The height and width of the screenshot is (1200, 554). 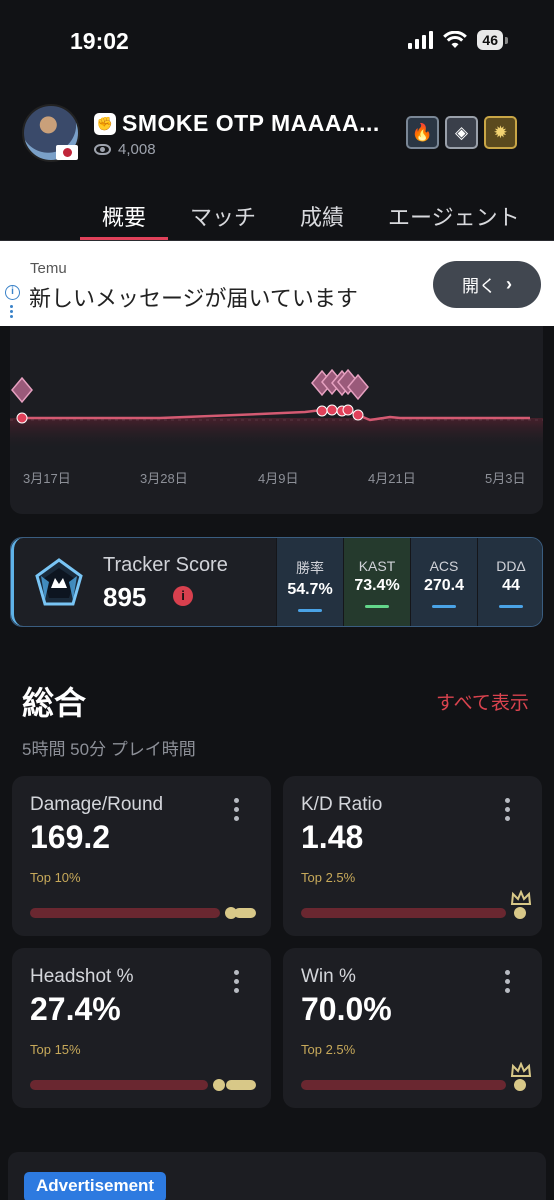 I want to click on ad-message: 新しいメッセージが届いています, so click(x=193, y=298).